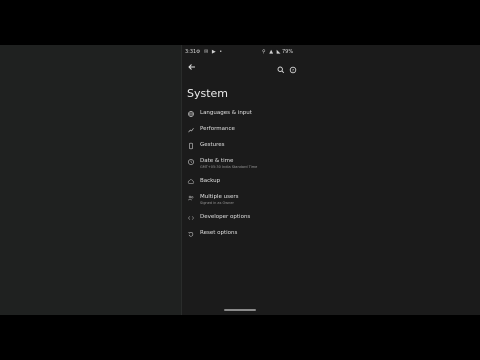 The height and width of the screenshot is (360, 480). I want to click on setting-label: Developer options, so click(225, 217).